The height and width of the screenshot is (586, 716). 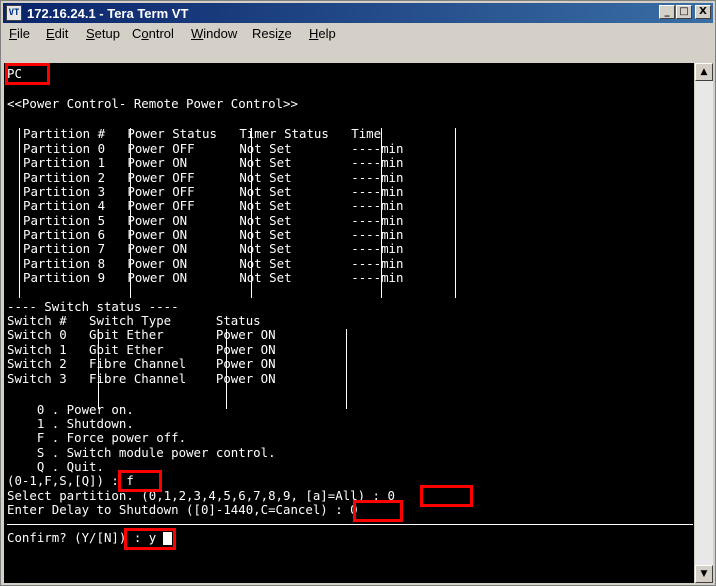 I want to click on option-shutdown: 1 . Shutdown., so click(x=70, y=423).